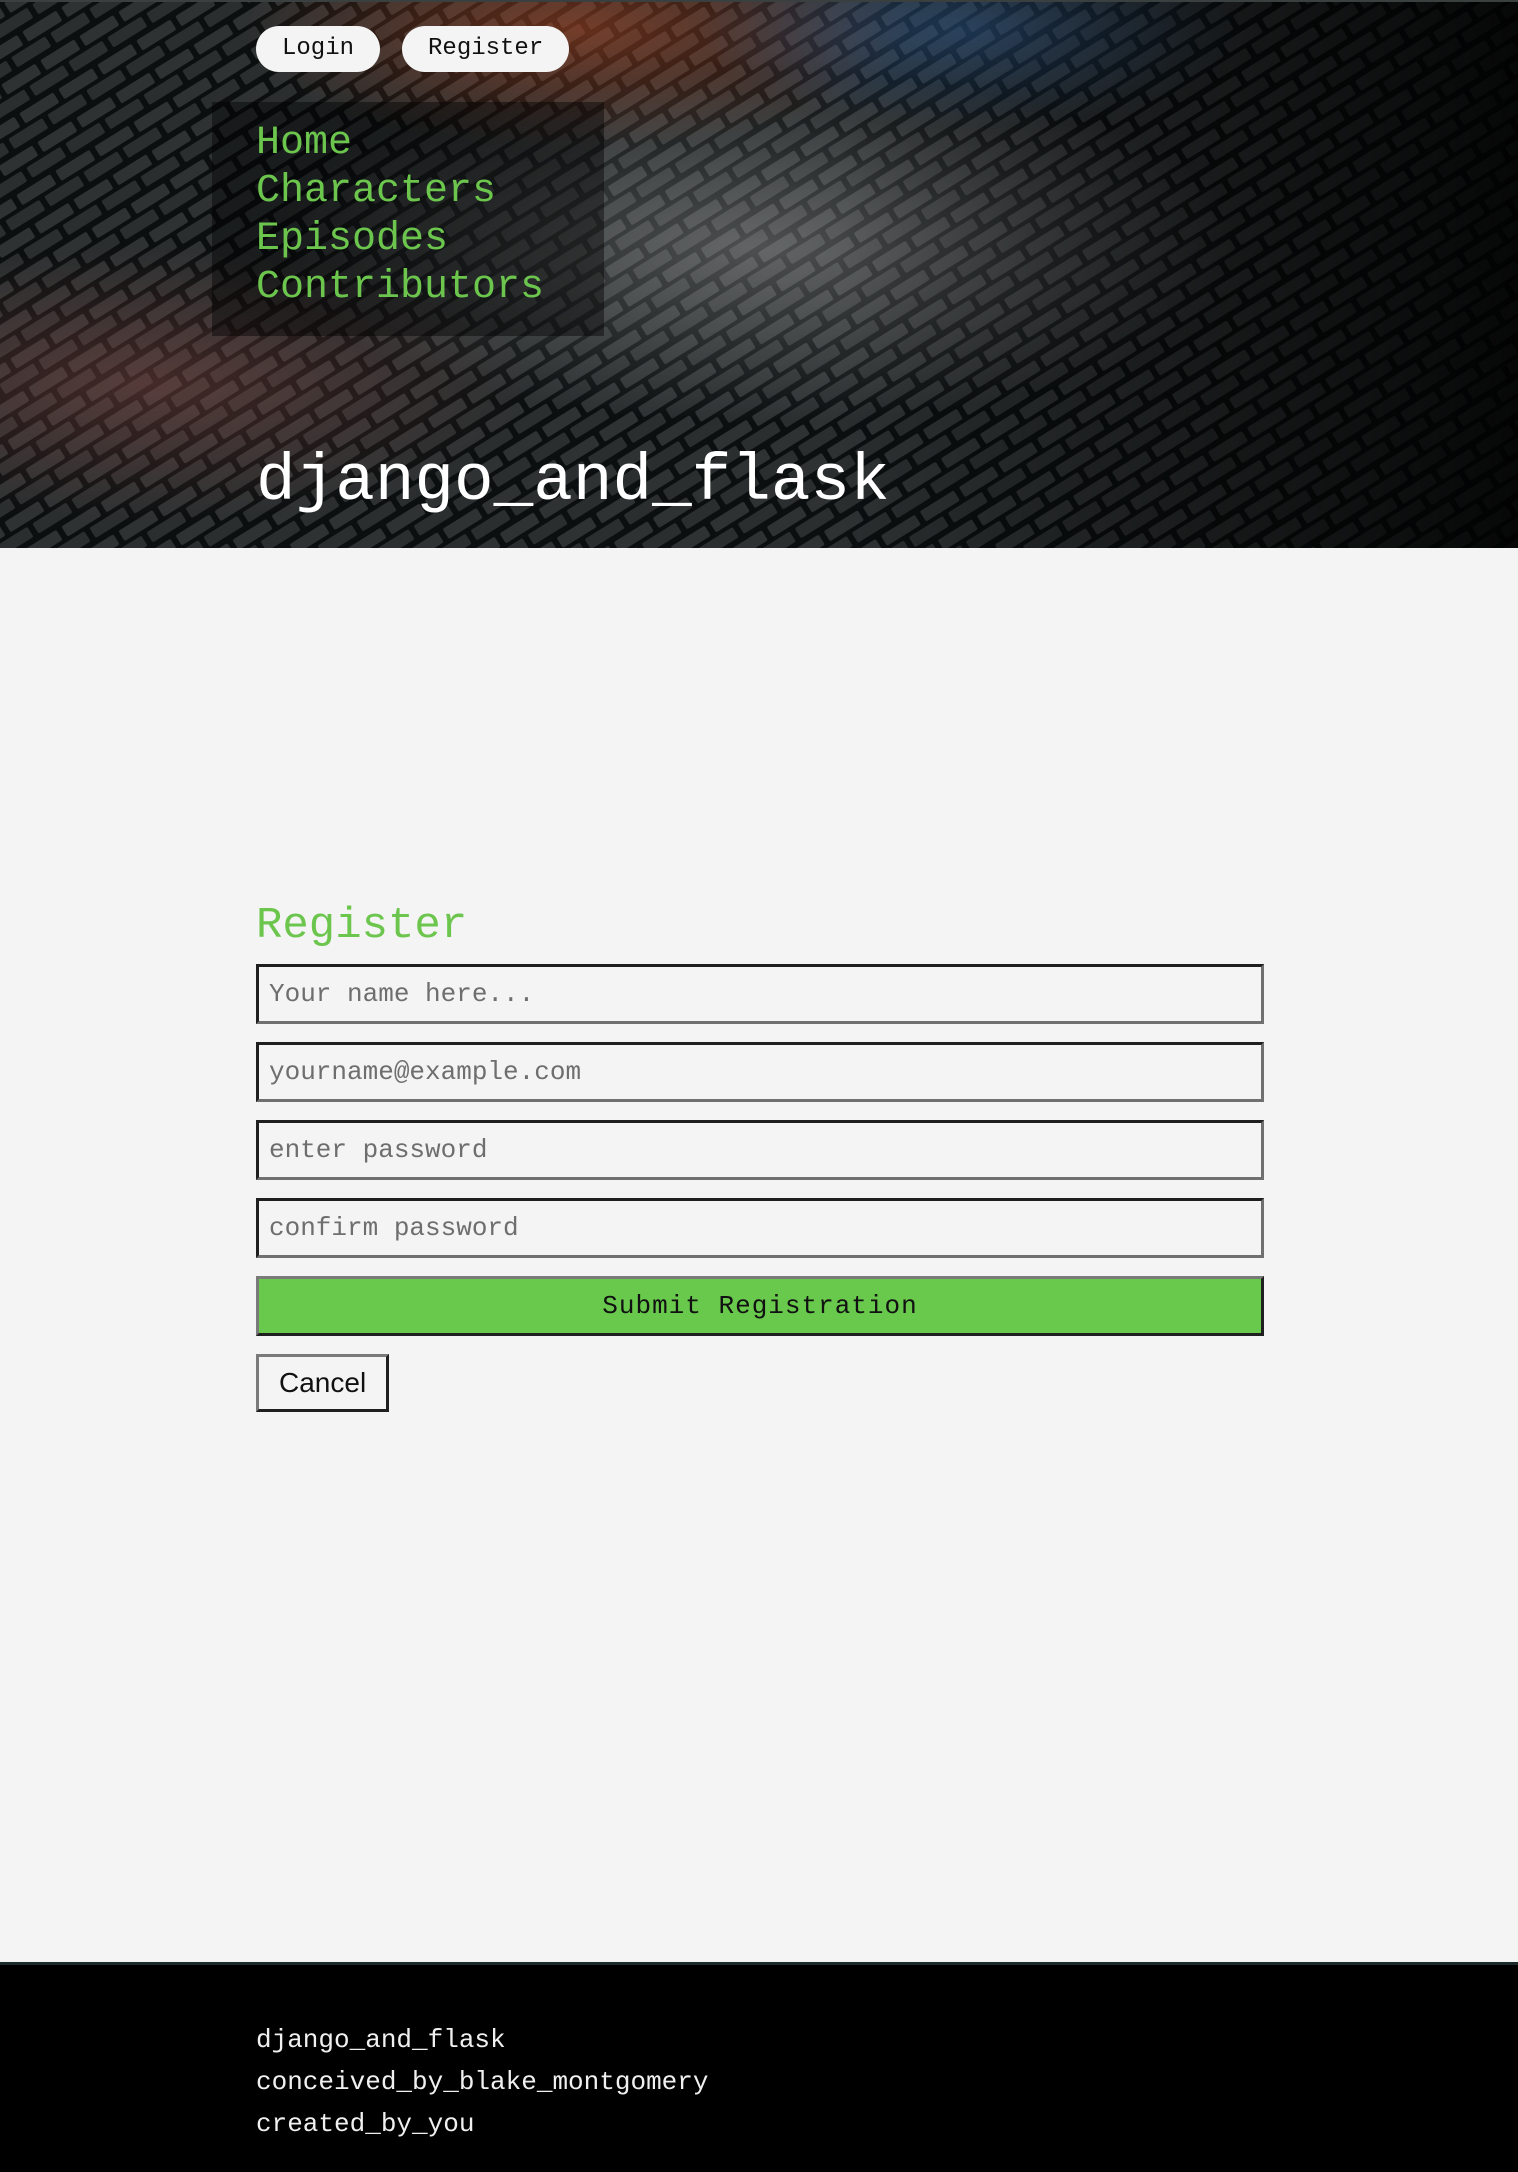 This screenshot has width=1518, height=2172. What do you see at coordinates (486, 49) in the screenshot?
I see `register-button: Register` at bounding box center [486, 49].